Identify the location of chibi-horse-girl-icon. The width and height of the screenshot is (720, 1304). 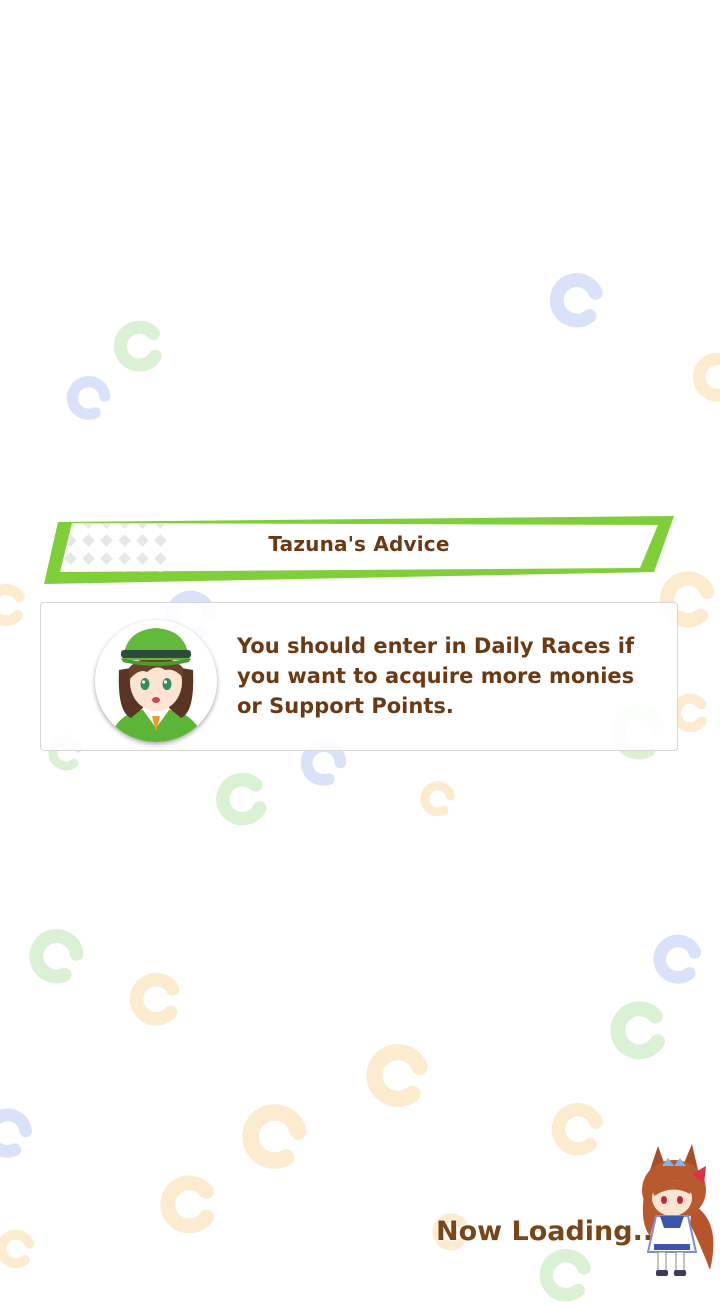
(674, 1211).